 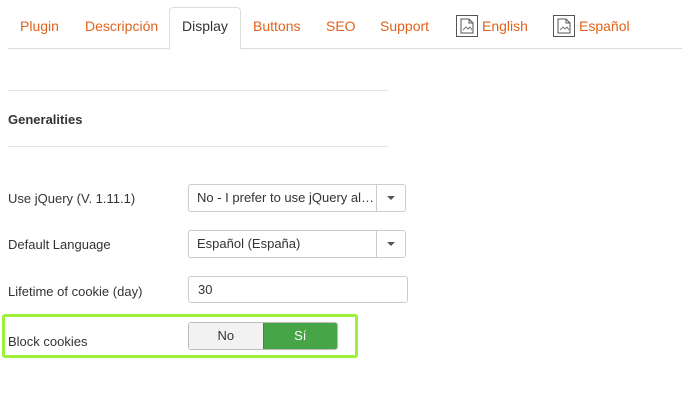 I want to click on block-cookies-toggle: No Sí, so click(x=263, y=336).